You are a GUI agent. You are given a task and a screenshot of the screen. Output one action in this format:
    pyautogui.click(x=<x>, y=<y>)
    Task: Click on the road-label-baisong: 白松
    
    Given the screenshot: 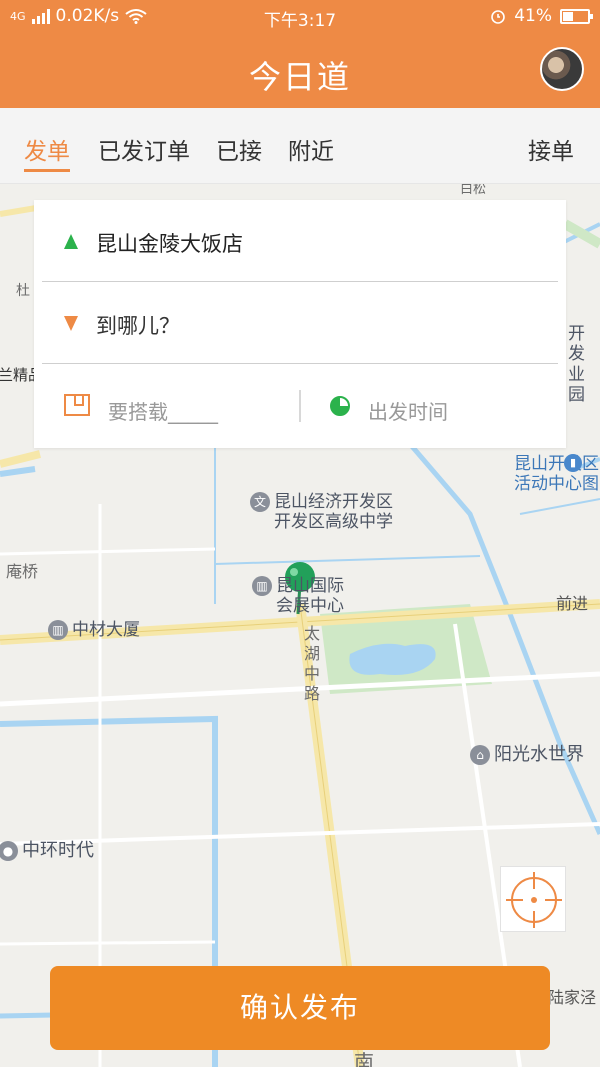 What is the action you would take?
    pyautogui.click(x=473, y=190)
    